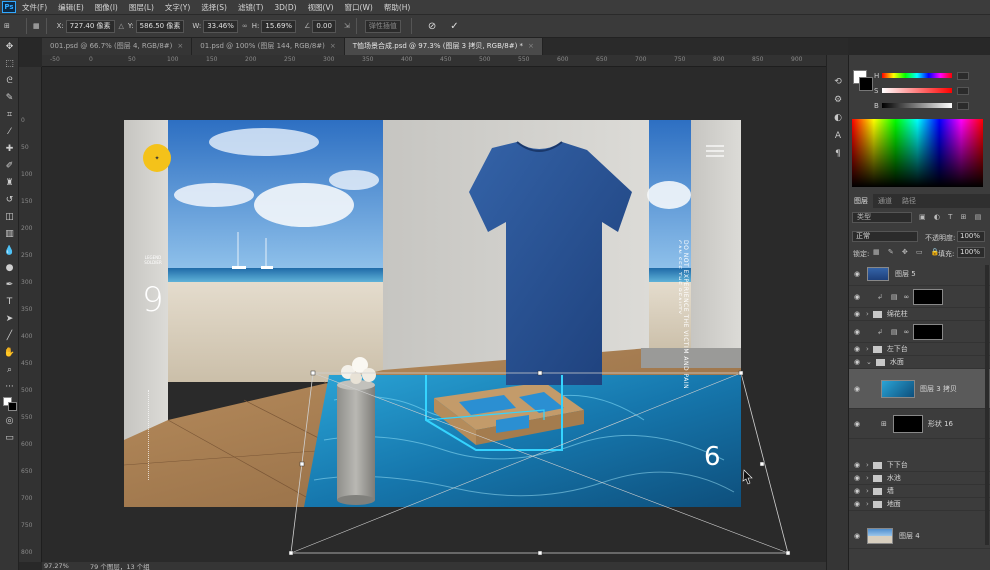 Image resolution: width=990 pixels, height=570 pixels. I want to click on saturation-slider: S, so click(929, 90).